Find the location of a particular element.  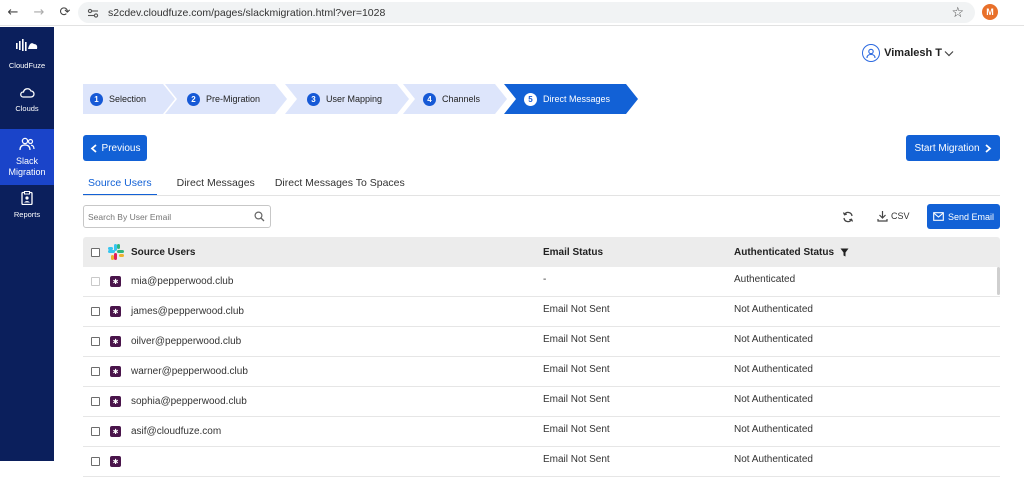

sidebar-item-label: Slack Migration is located at coordinates (27, 167).